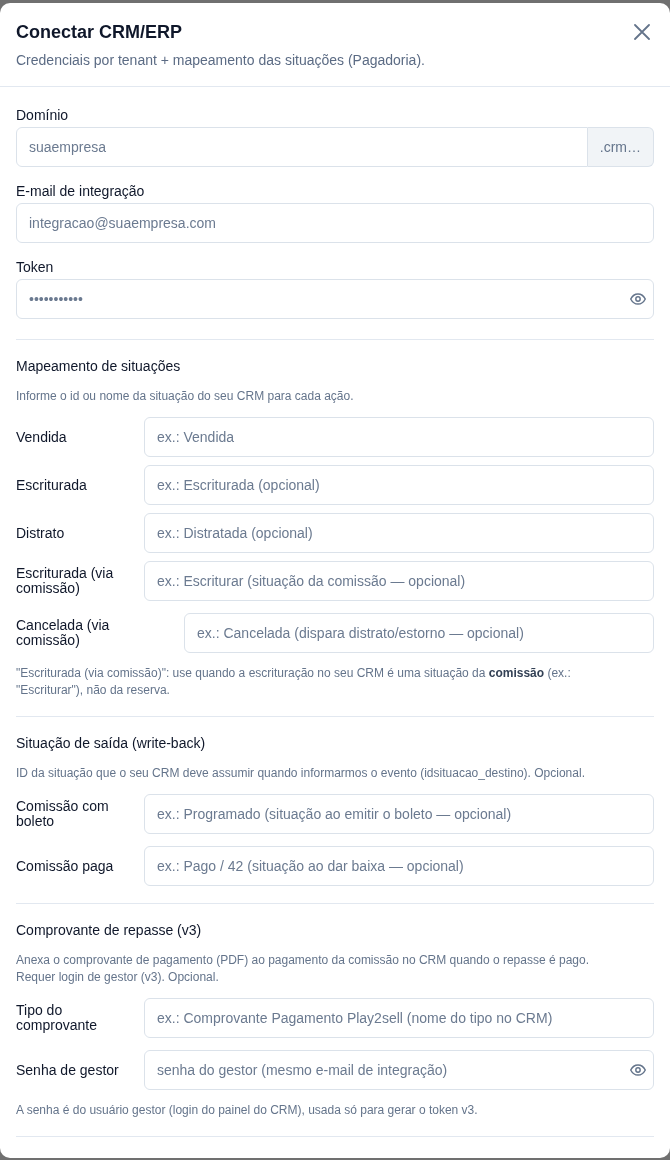  Describe the element at coordinates (419, 633) in the screenshot. I see `text-input: ex.: Cancelada (dispara distrato/estorno — opcional)` at that location.